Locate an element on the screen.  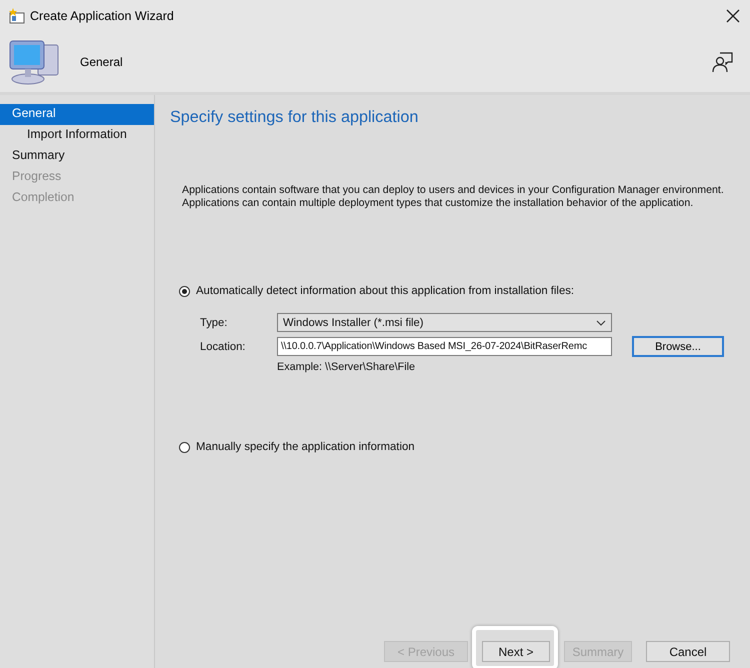
close-icon is located at coordinates (733, 15).